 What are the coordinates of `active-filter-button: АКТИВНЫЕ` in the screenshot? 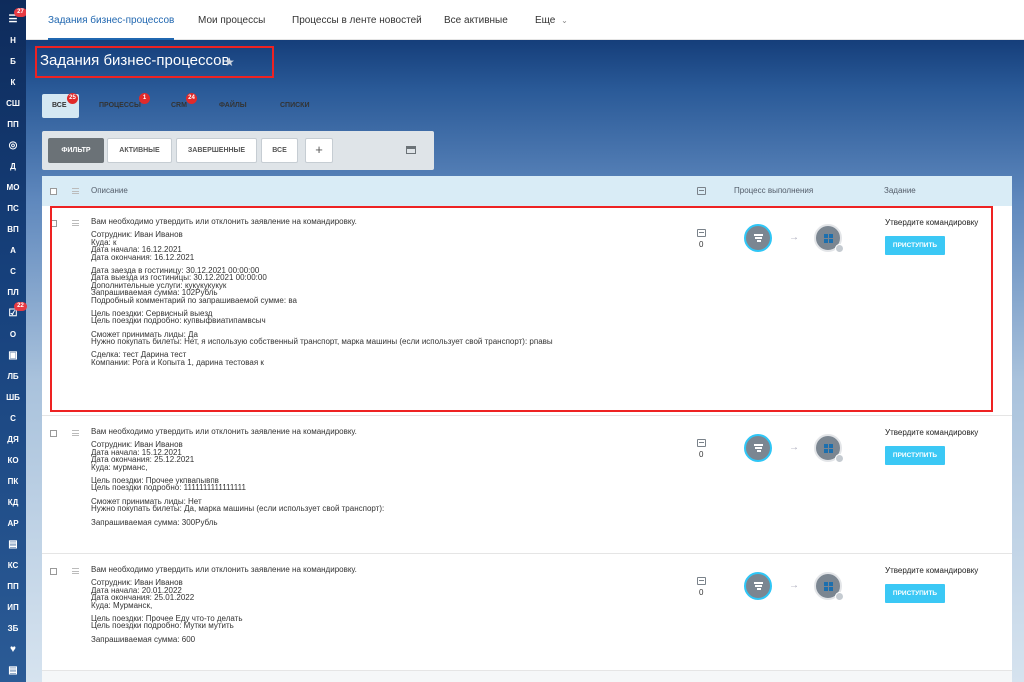 It's located at (139, 150).